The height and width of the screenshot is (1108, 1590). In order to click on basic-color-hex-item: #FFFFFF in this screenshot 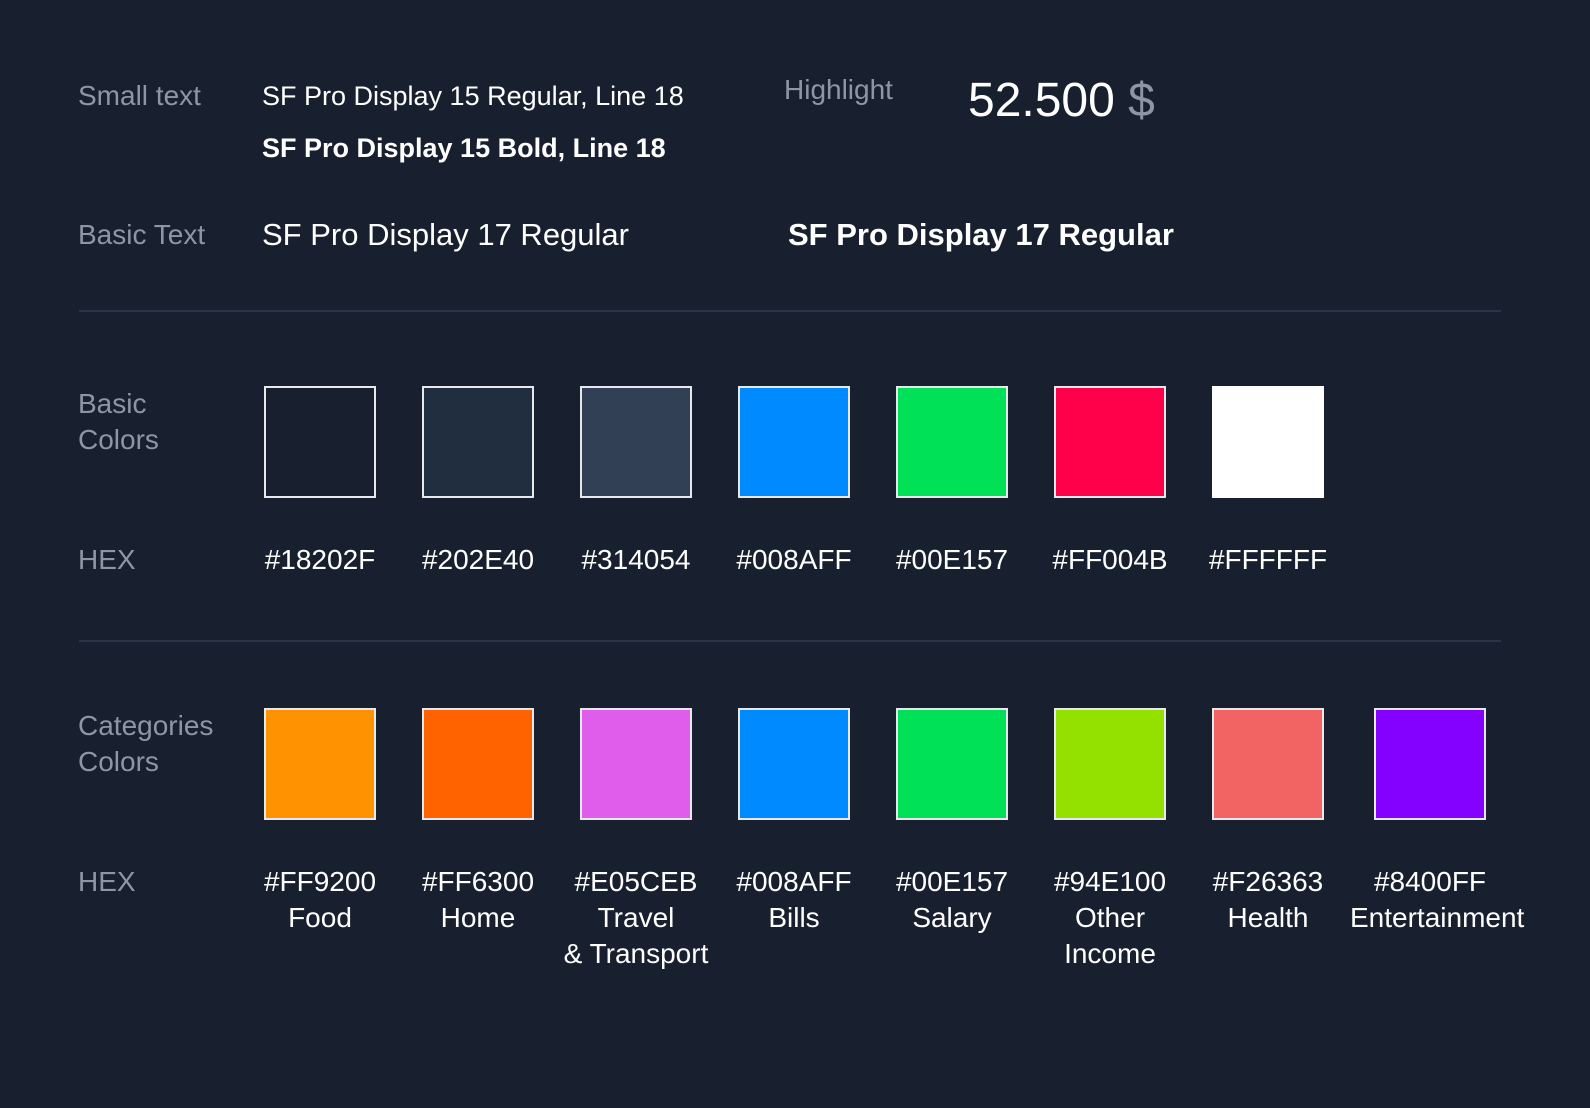, I will do `click(1268, 560)`.